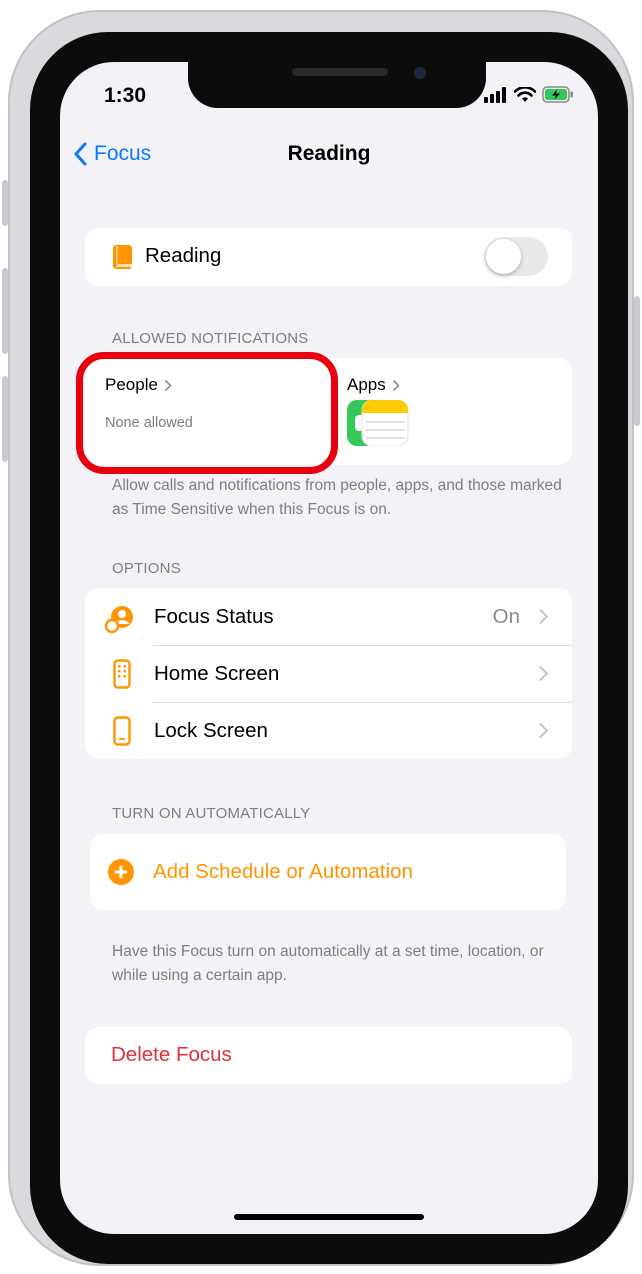  Describe the element at coordinates (183, 255) in the screenshot. I see `focus-toggle-label: Reading` at that location.